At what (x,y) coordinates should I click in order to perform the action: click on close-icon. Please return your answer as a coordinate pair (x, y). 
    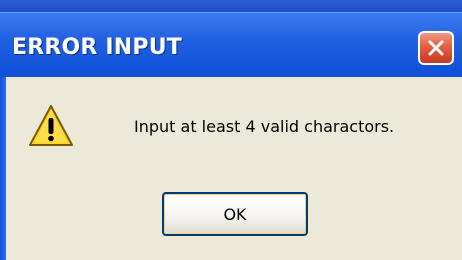
    Looking at the image, I should click on (436, 48).